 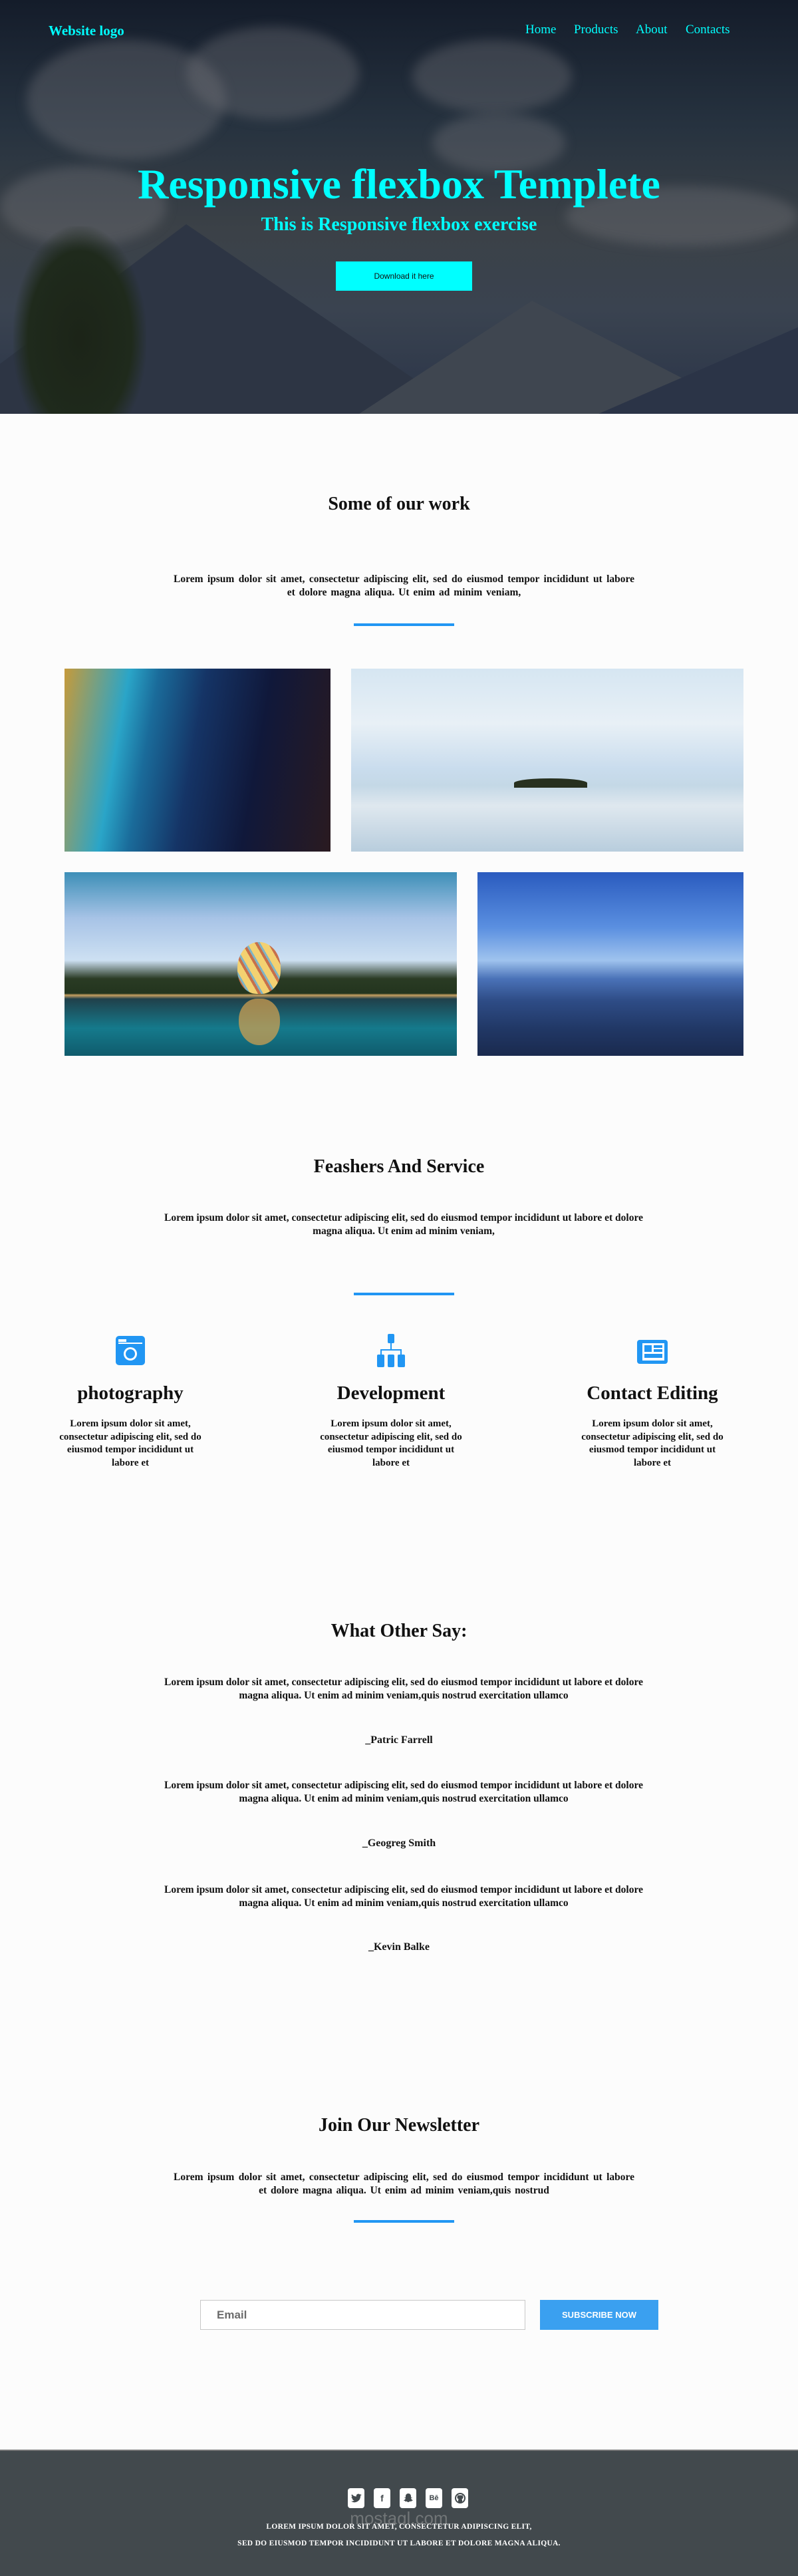 What do you see at coordinates (404, 276) in the screenshot?
I see `download-button: Download it here` at bounding box center [404, 276].